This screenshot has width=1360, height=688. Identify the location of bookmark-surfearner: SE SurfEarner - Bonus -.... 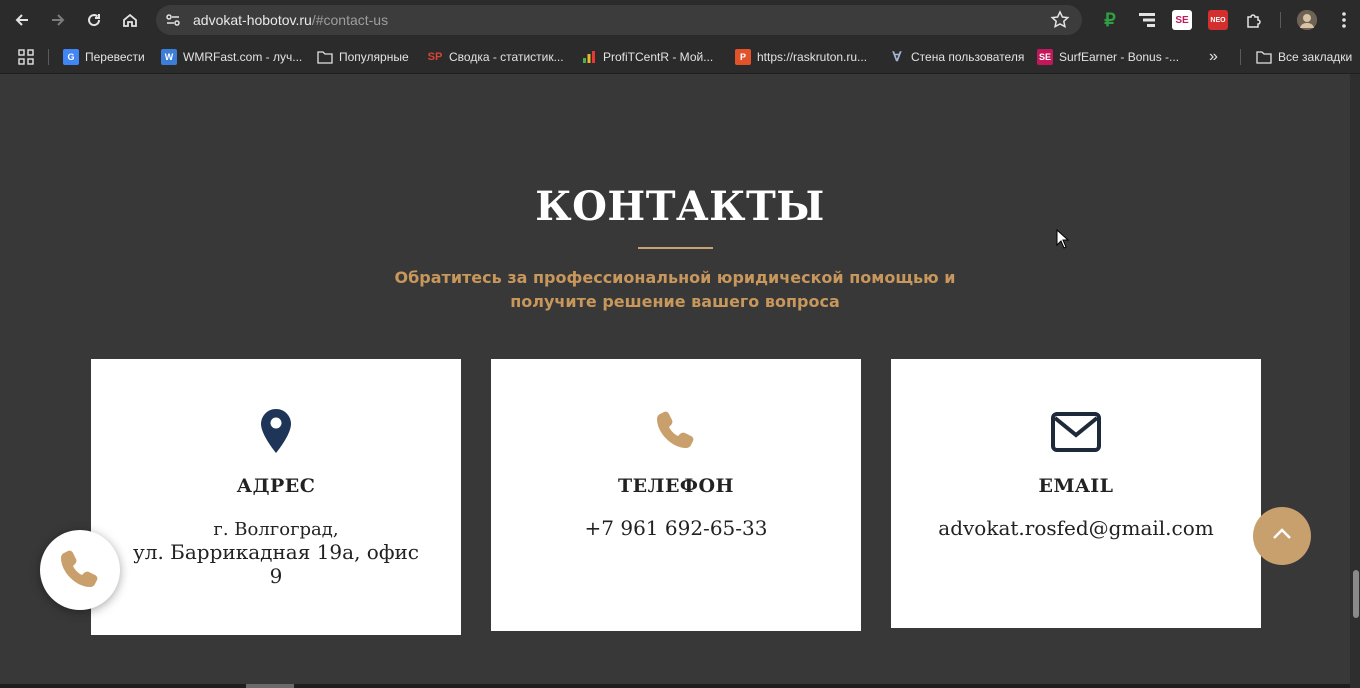
(1108, 57).